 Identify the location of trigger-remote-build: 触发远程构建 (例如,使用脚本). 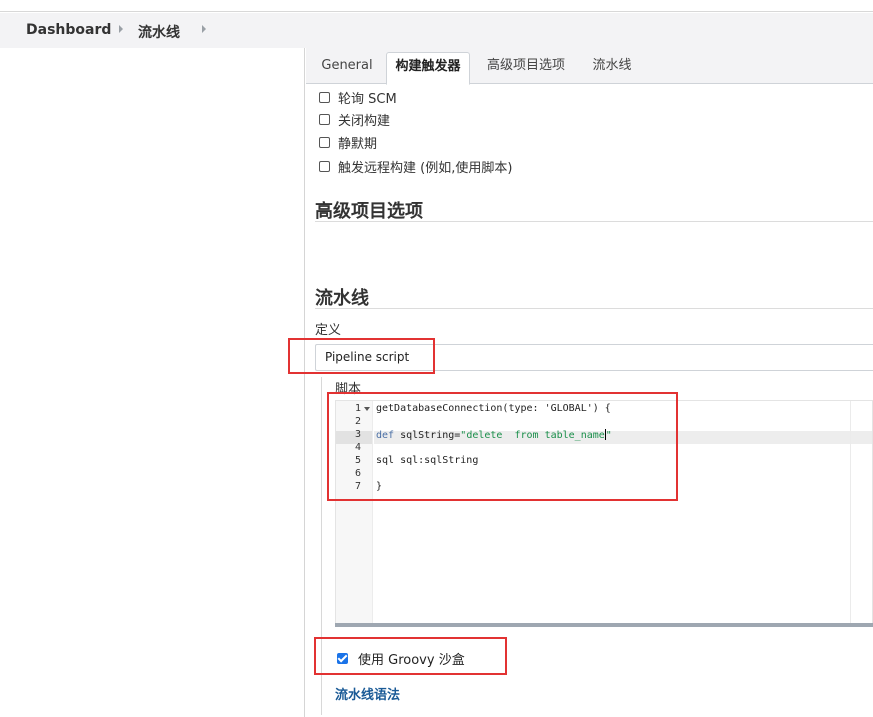
(415, 166).